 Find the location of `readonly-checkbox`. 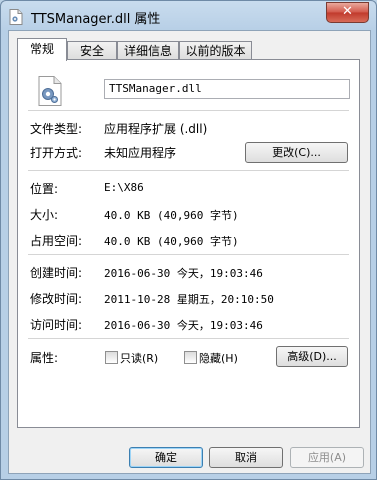

readonly-checkbox is located at coordinates (111, 357).